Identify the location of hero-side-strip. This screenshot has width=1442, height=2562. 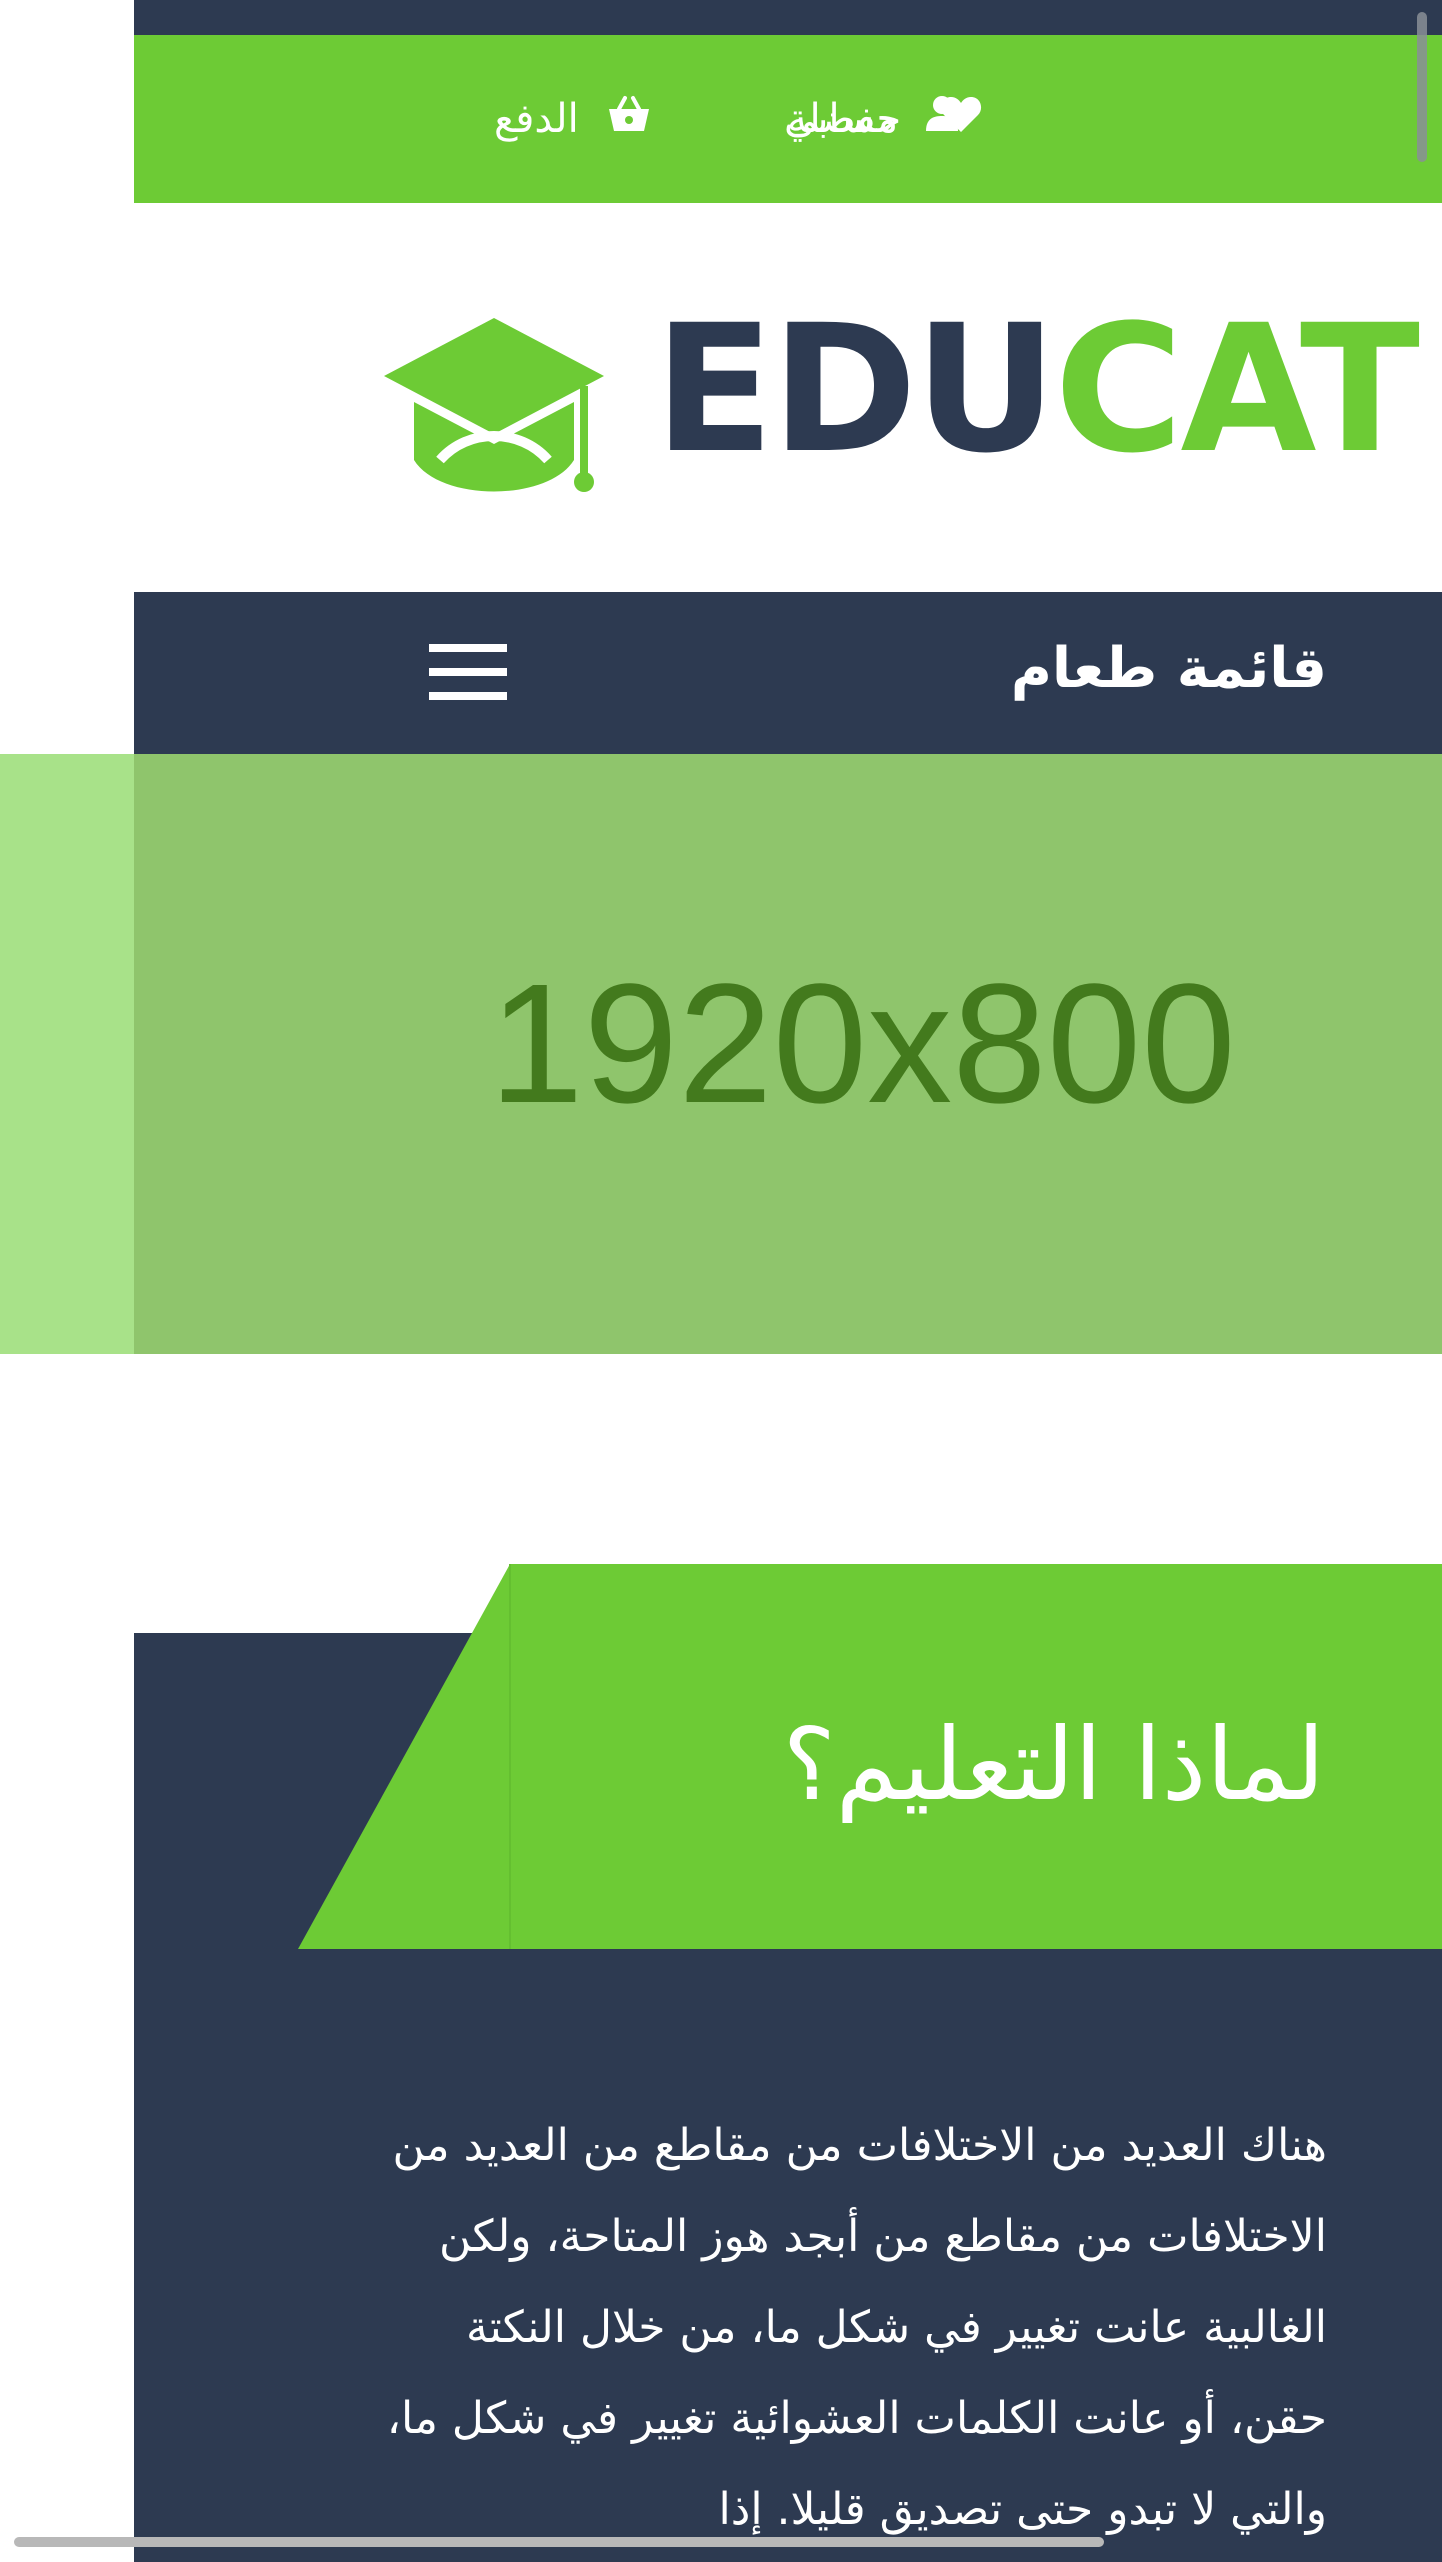
(67, 1054).